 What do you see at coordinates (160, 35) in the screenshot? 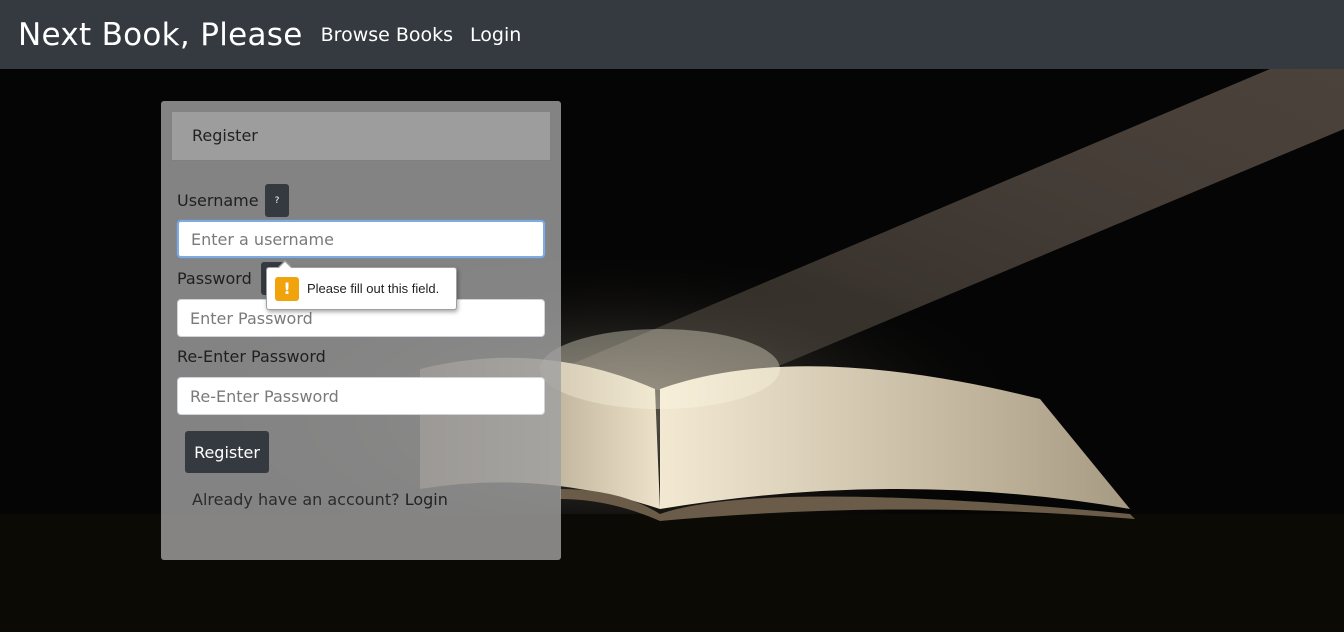
I see `brand-link: Next Book, Please` at bounding box center [160, 35].